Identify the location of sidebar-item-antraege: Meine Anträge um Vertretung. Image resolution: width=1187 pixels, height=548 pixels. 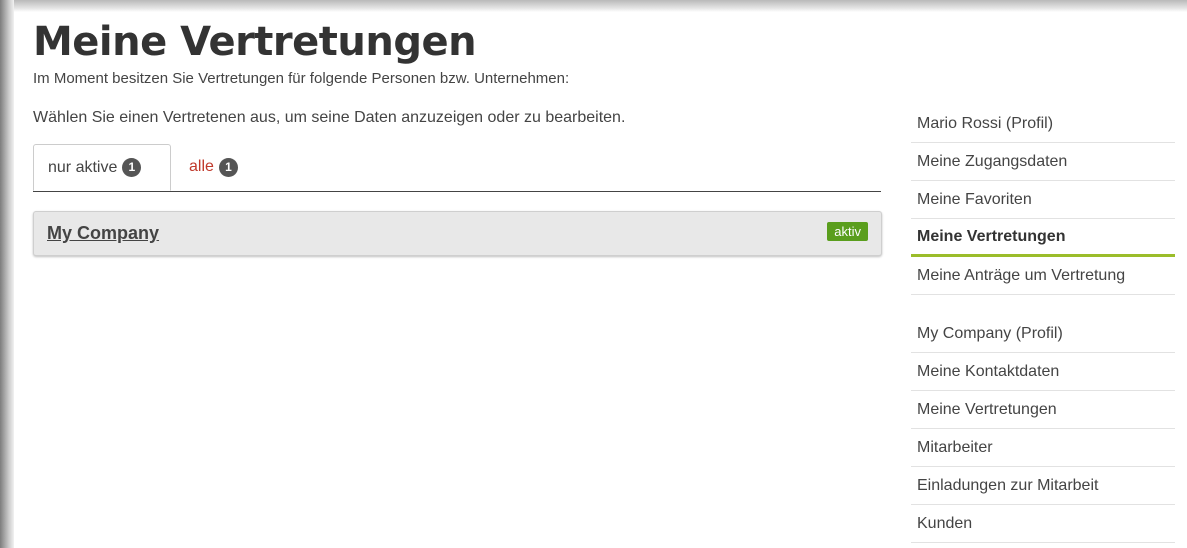
(1043, 276).